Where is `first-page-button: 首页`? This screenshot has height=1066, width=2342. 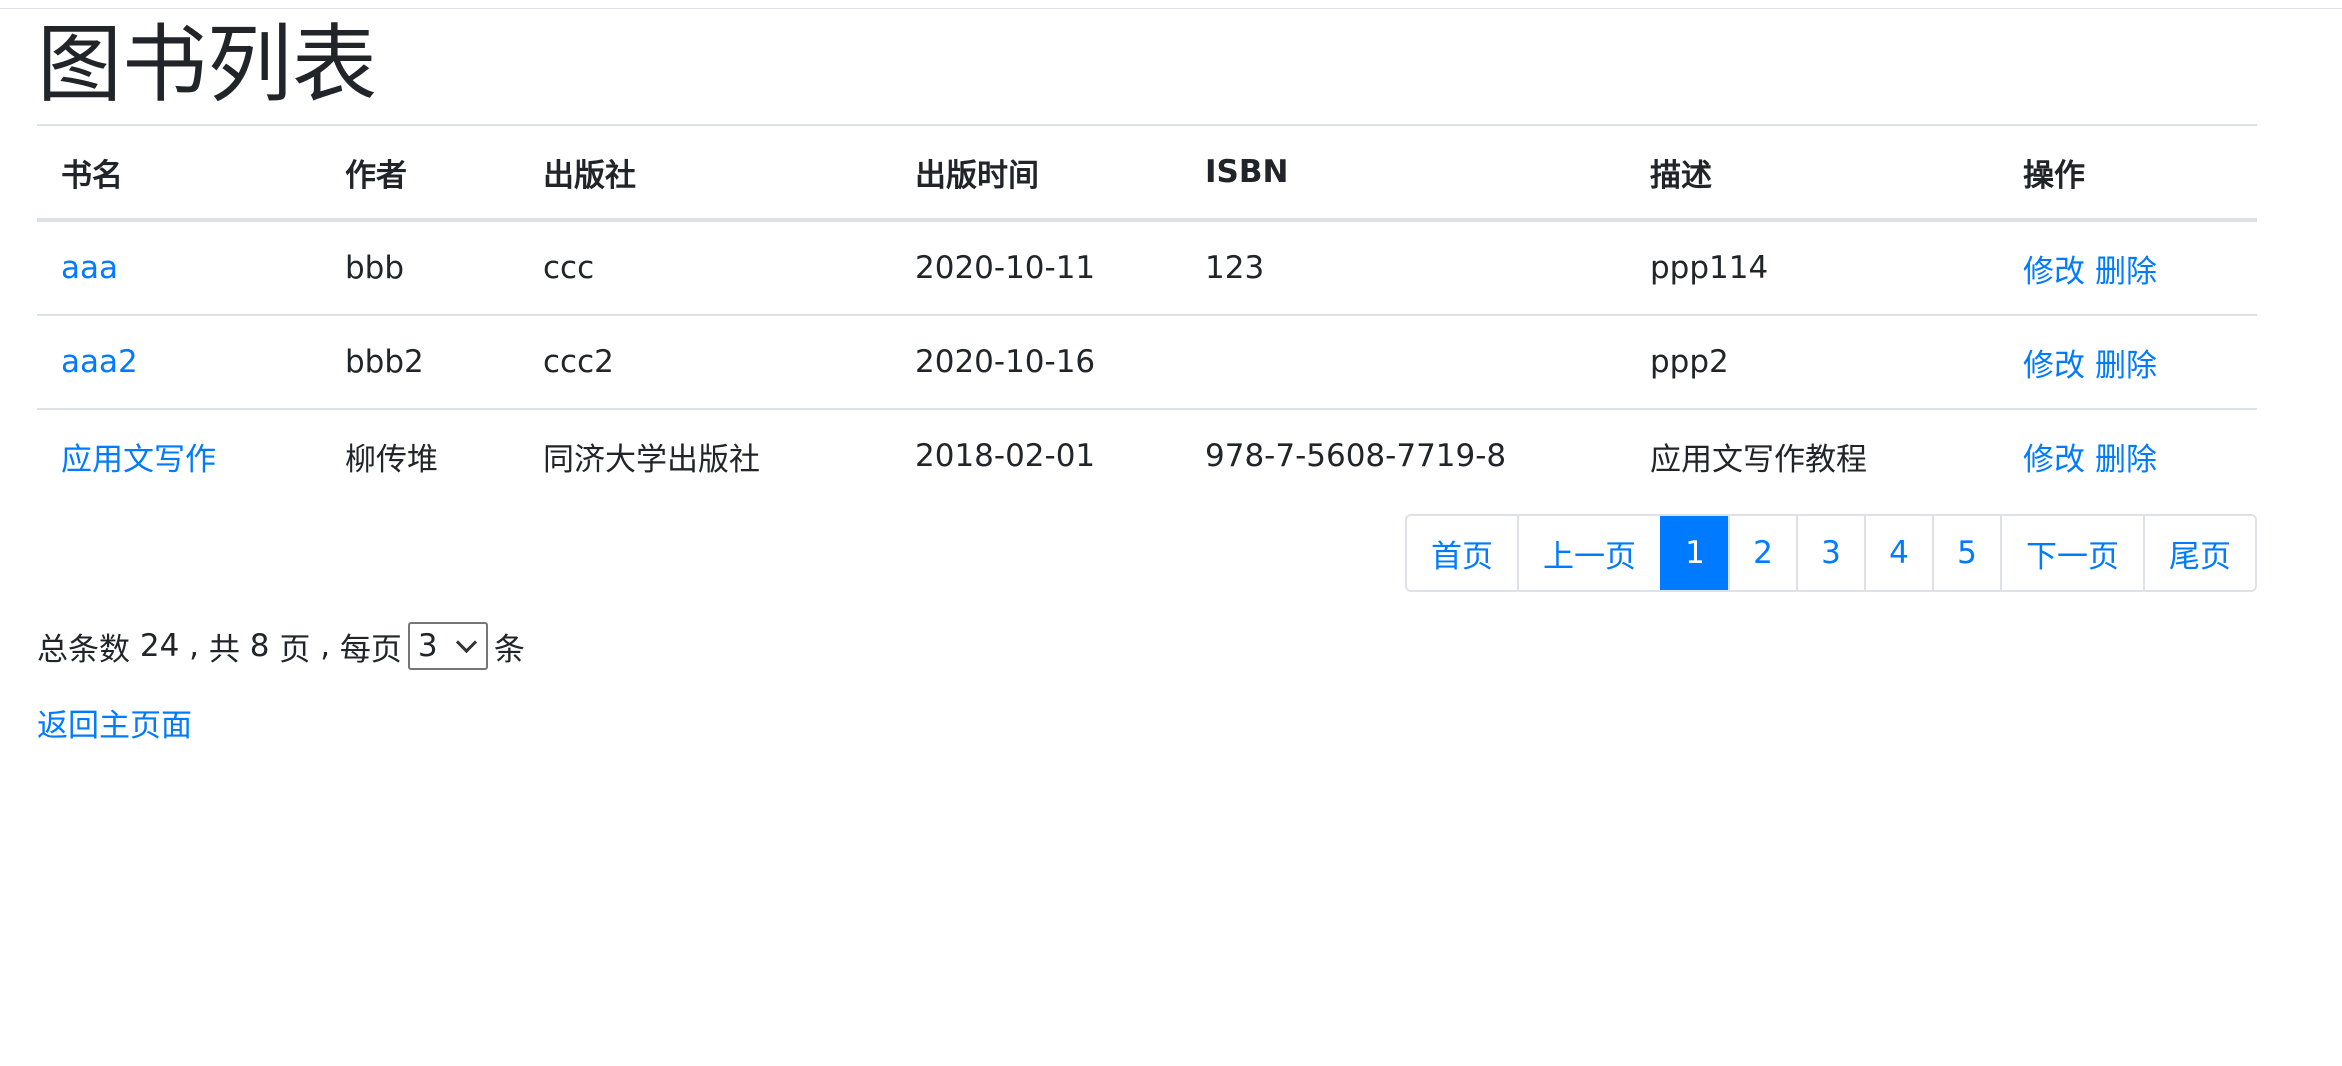 first-page-button: 首页 is located at coordinates (1462, 553).